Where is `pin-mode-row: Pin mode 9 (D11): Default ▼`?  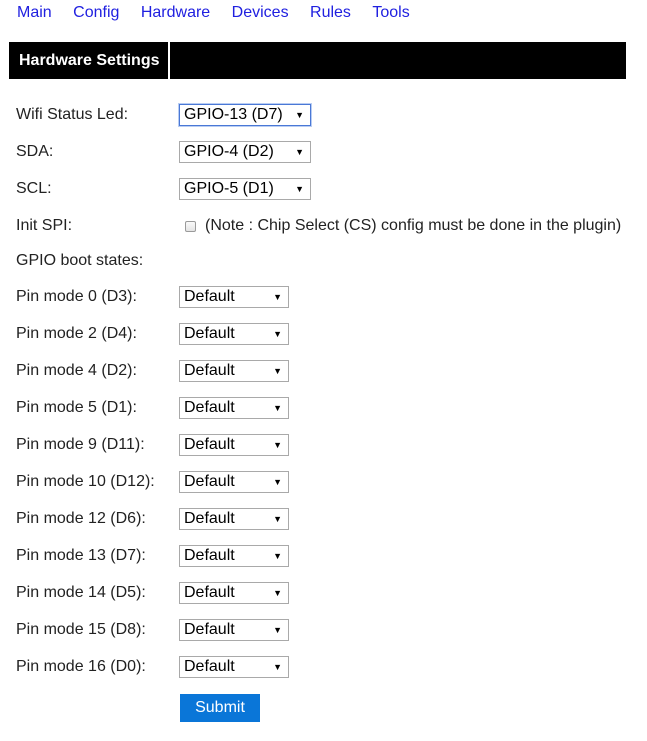 pin-mode-row: Pin mode 9 (D11): Default ▼ is located at coordinates (326, 445).